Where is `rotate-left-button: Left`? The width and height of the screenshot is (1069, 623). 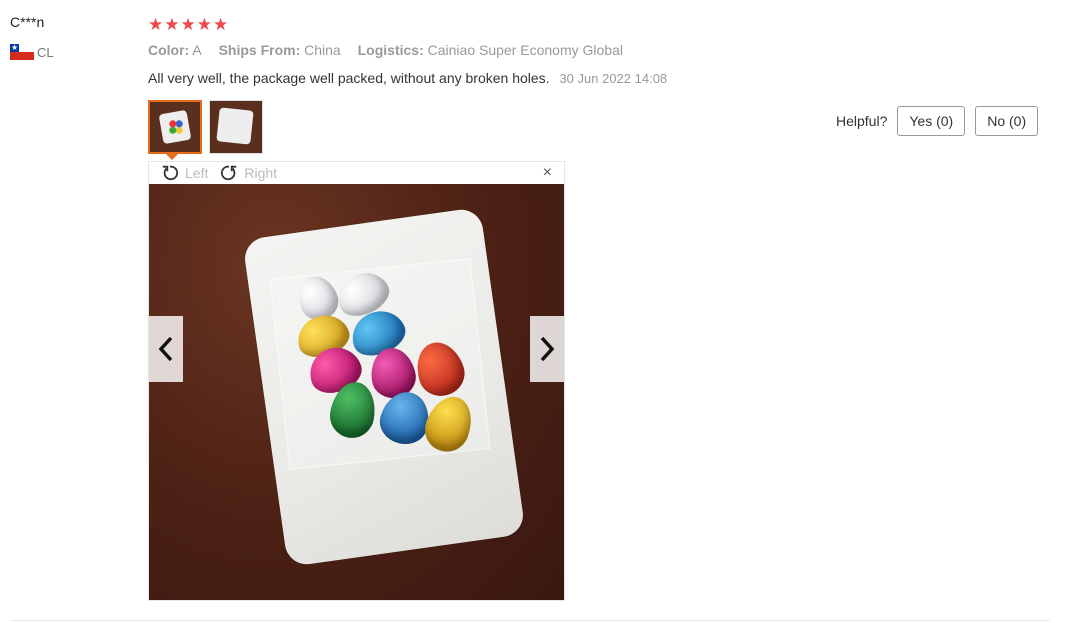 rotate-left-button: Left is located at coordinates (184, 173).